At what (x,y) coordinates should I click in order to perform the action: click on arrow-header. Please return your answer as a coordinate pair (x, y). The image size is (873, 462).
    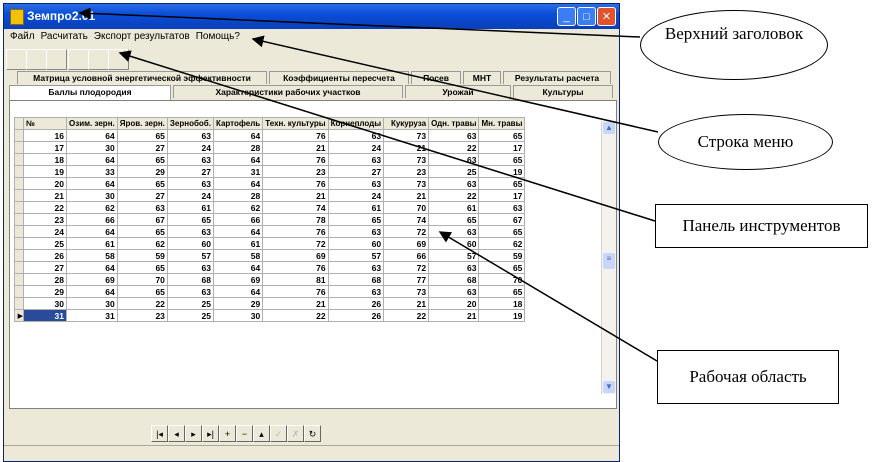
    Looking at the image, I should click on (359, 22).